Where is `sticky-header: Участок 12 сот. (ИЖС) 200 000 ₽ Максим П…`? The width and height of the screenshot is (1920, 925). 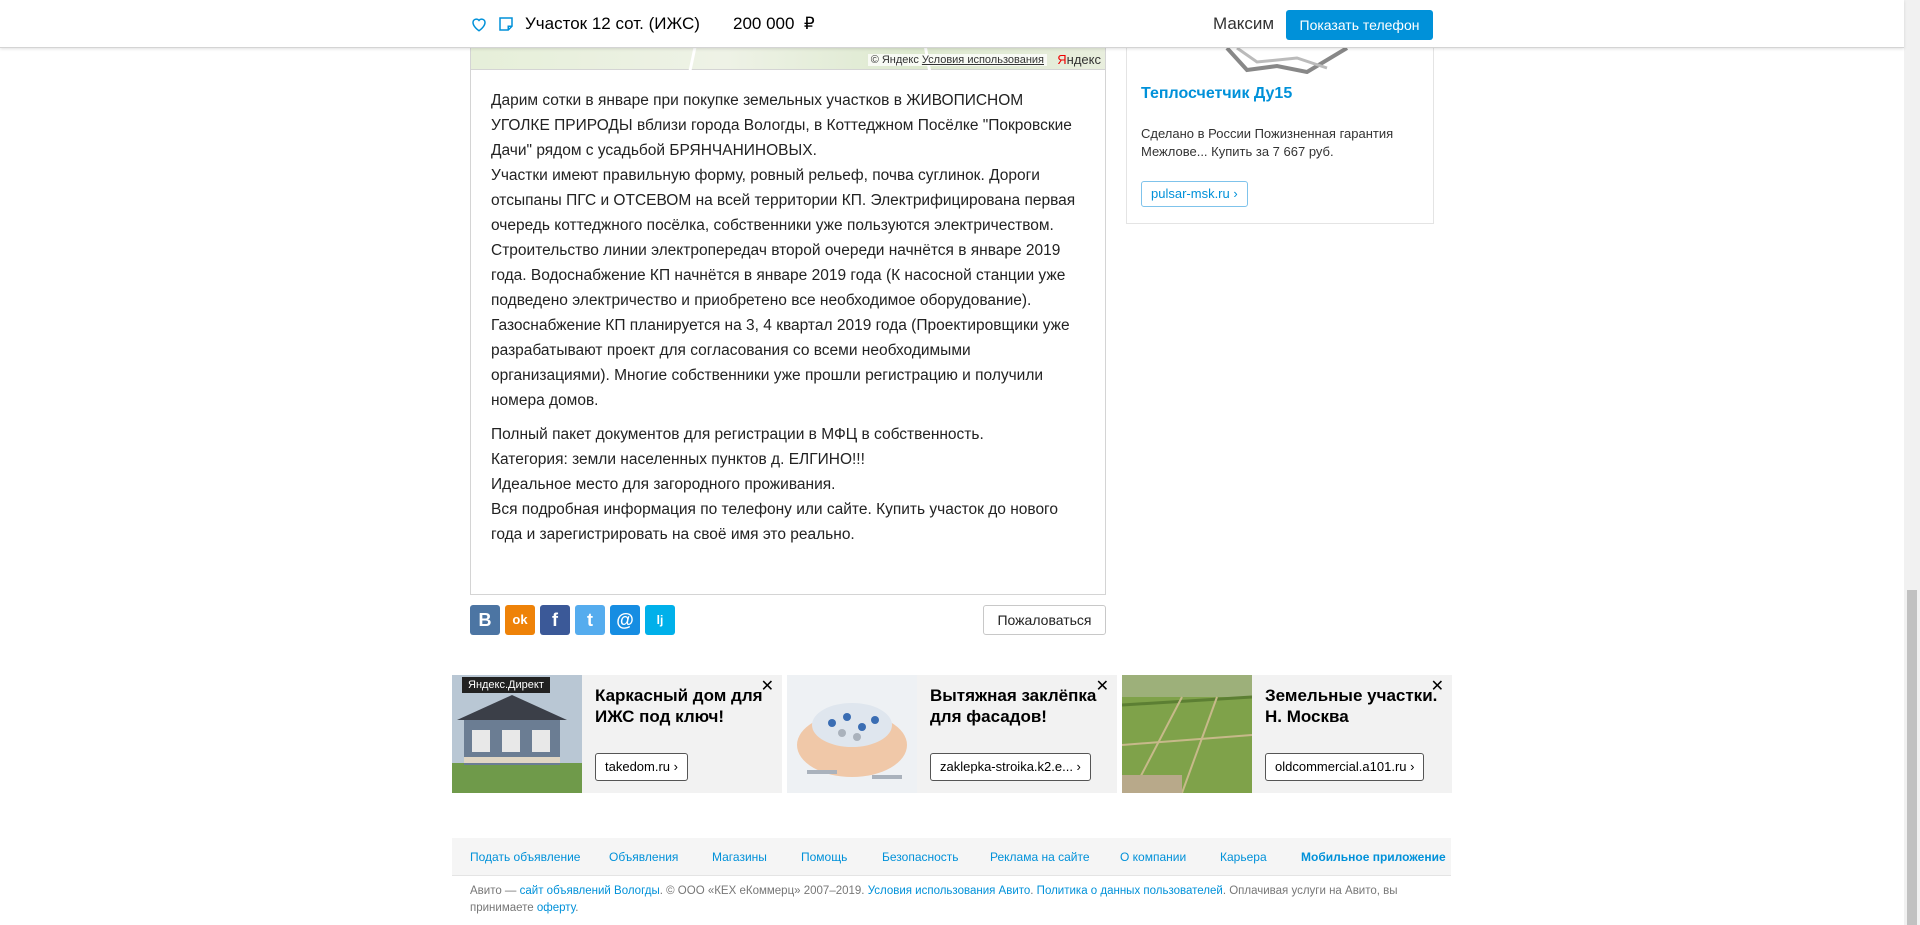
sticky-header: Участок 12 сот. (ИЖС) 200 000 ₽ Максим П… is located at coordinates (952, 24).